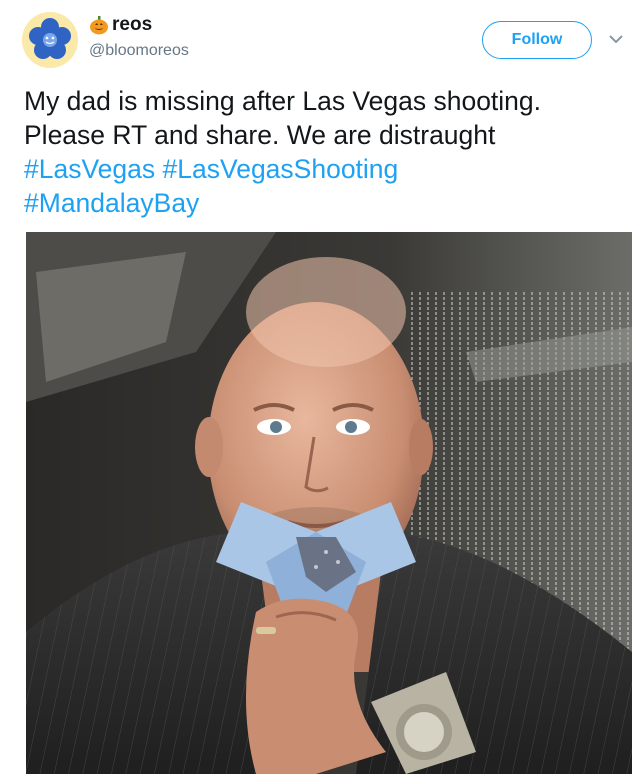 The image size is (632, 774). I want to click on jack-o-lantern-icon, so click(99, 25).